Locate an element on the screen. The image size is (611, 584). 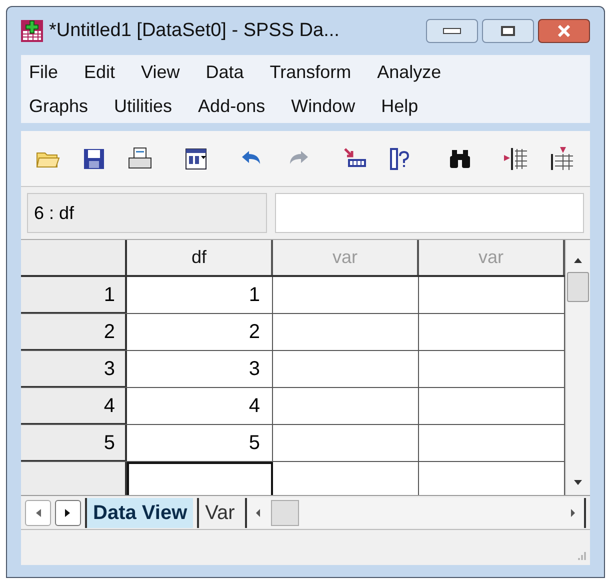
menu-item: Graphs is located at coordinates (58, 106).